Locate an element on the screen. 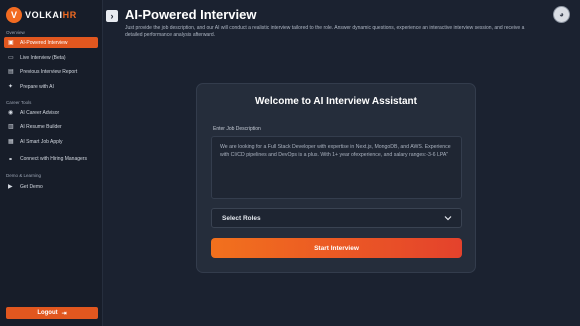 This screenshot has height=326, width=580. select-roles-dropdown: Select Roles is located at coordinates (336, 218).